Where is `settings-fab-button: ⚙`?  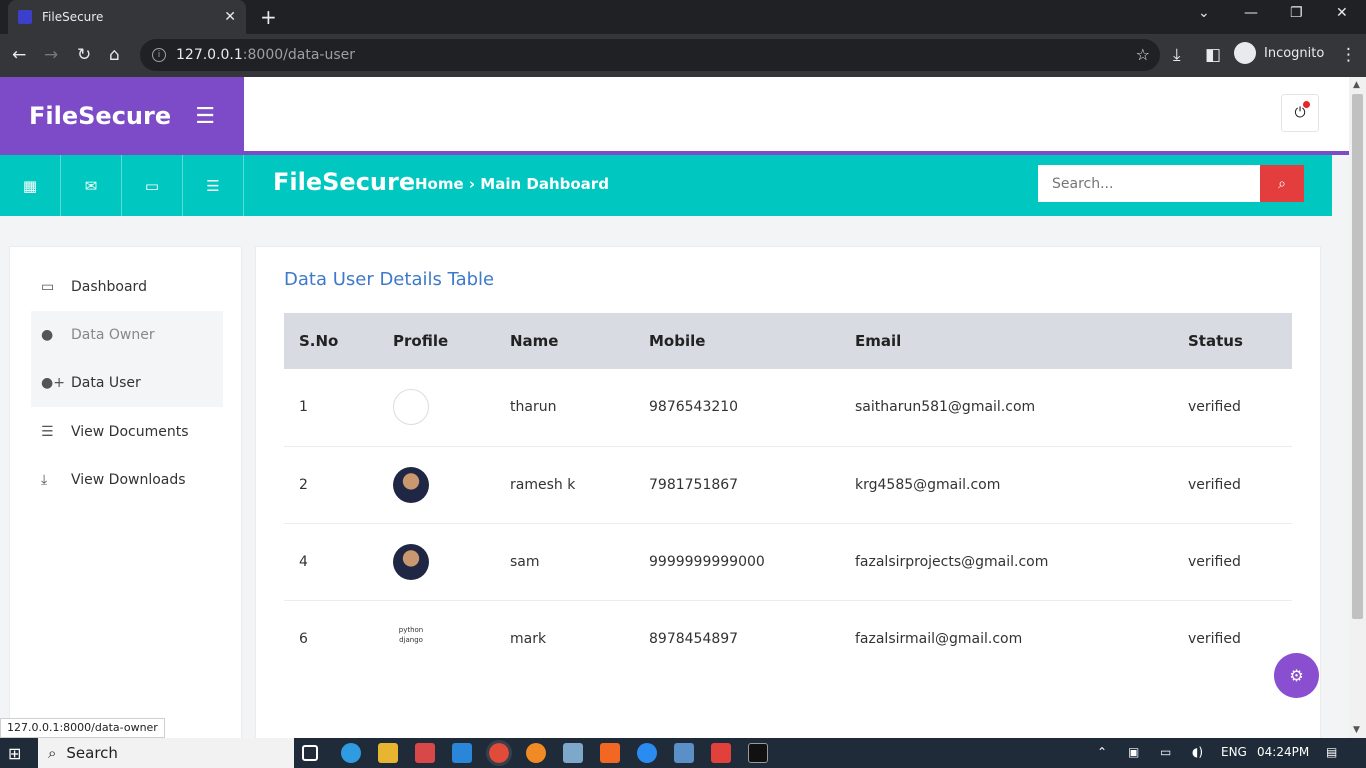 settings-fab-button: ⚙ is located at coordinates (1296, 675).